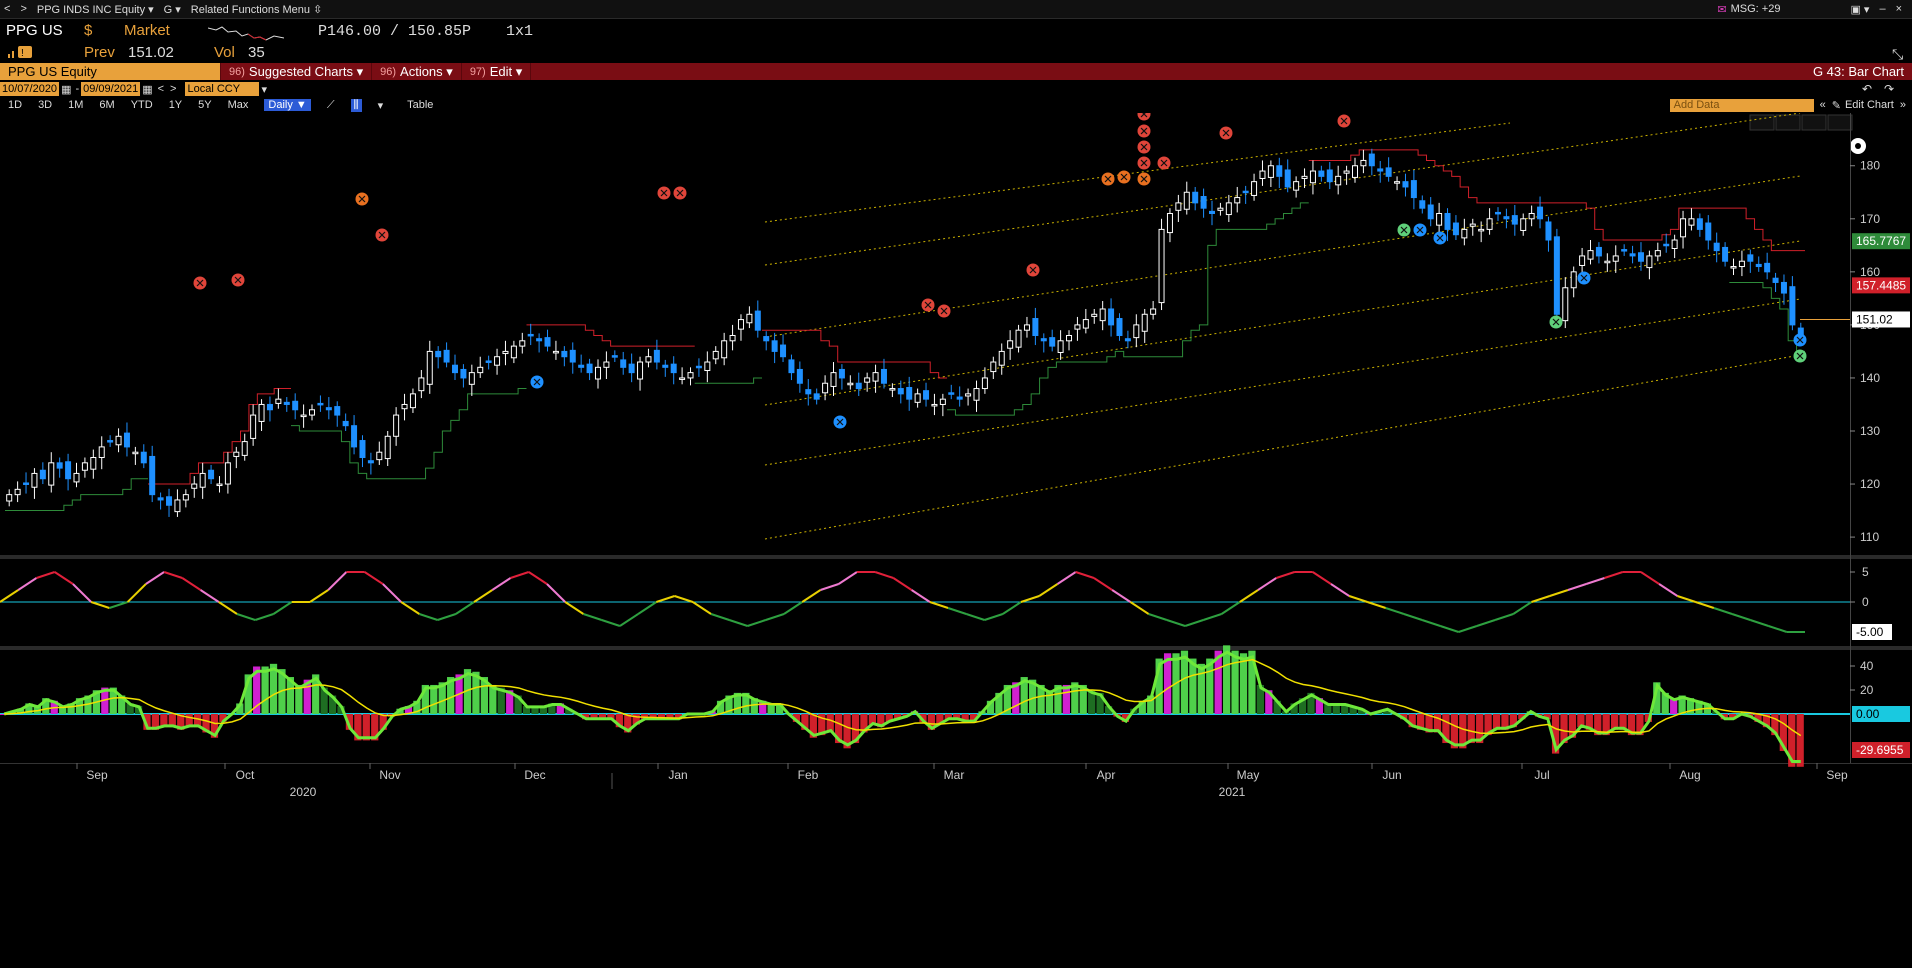 The height and width of the screenshot is (968, 1912). I want to click on interval-select: Daily ▼, so click(287, 105).